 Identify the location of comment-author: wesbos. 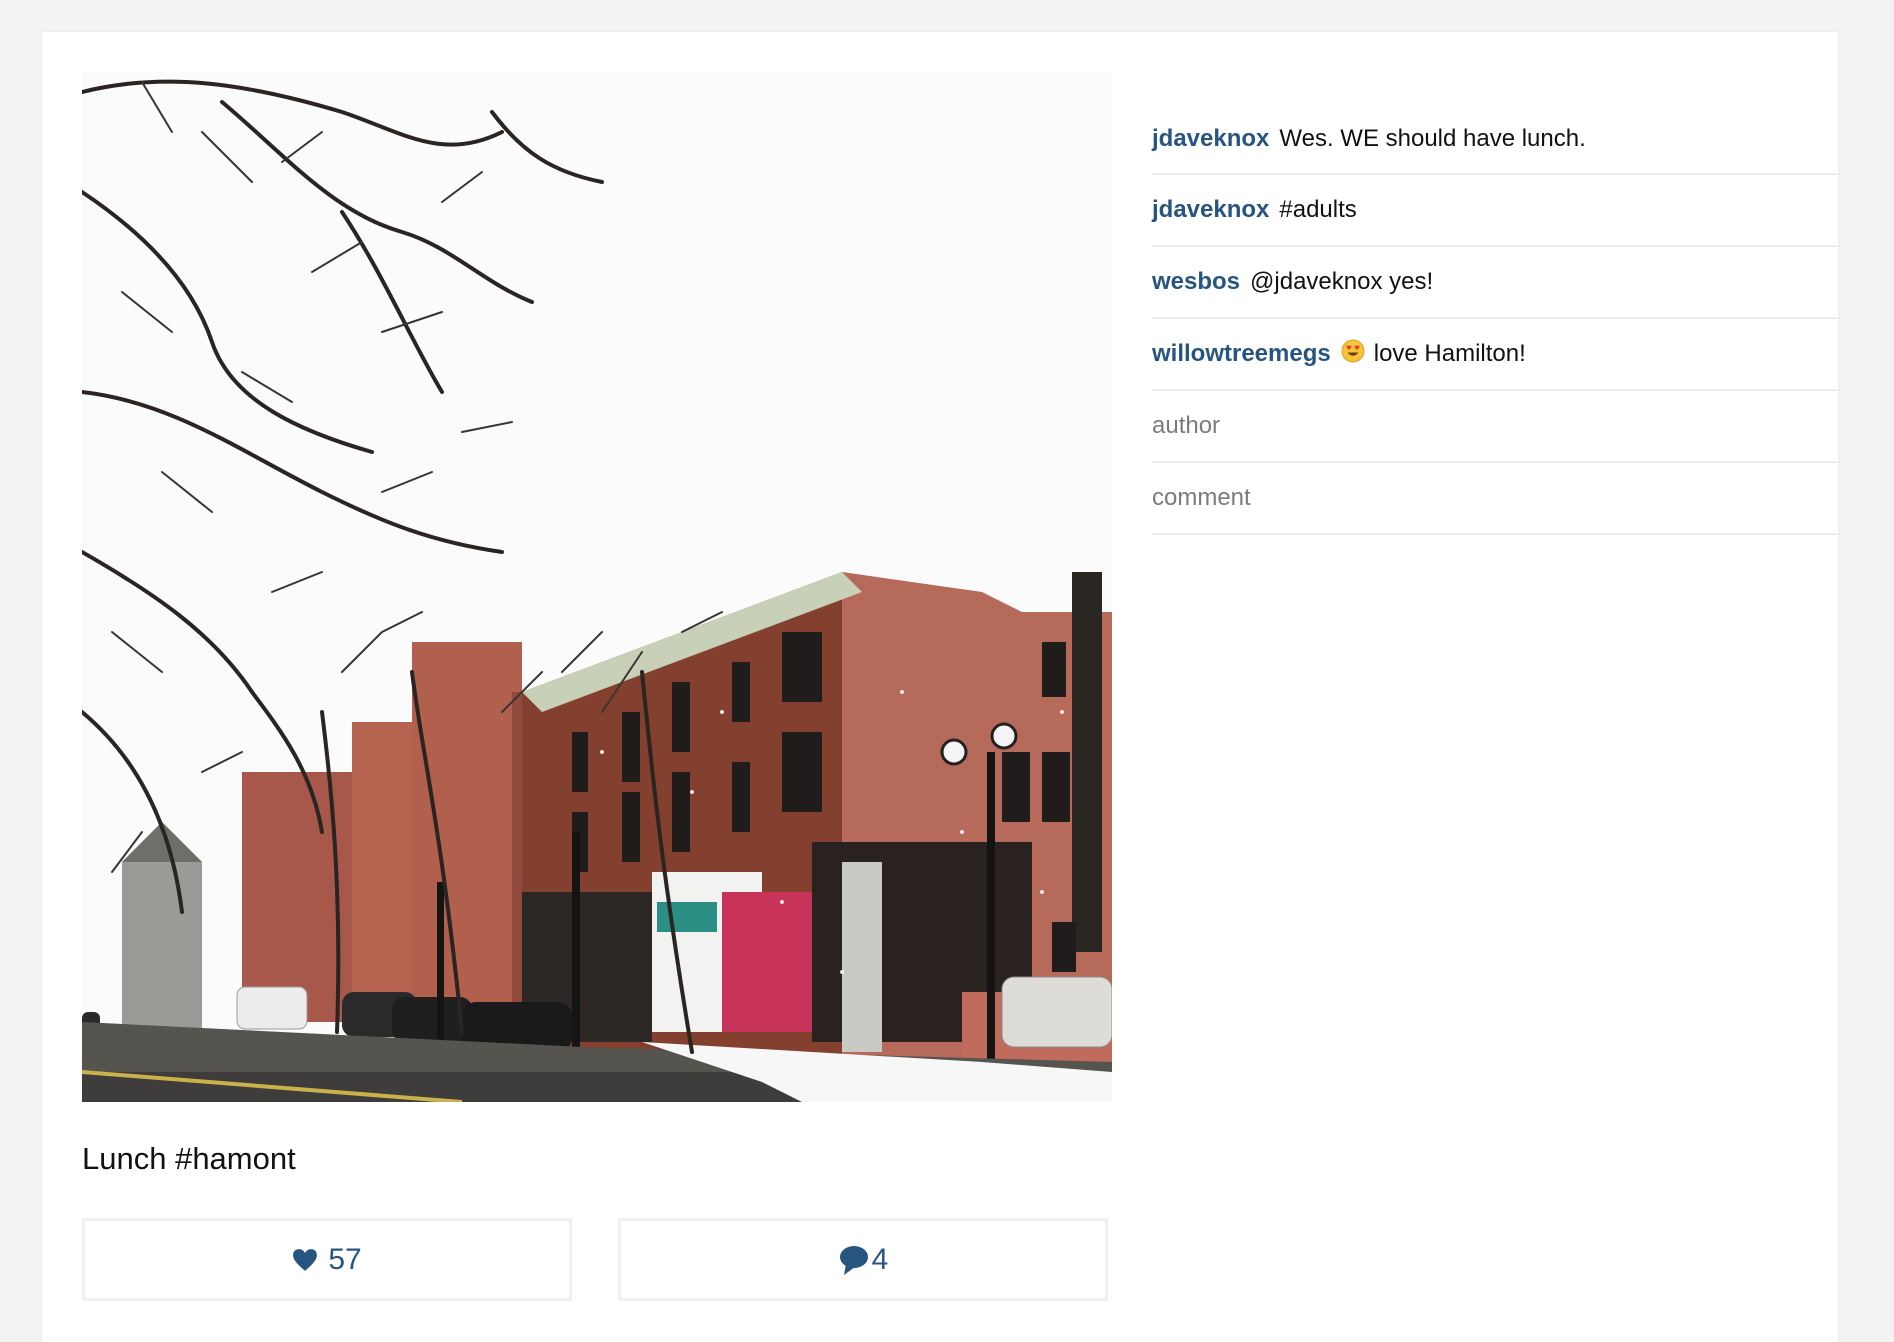
(1196, 282).